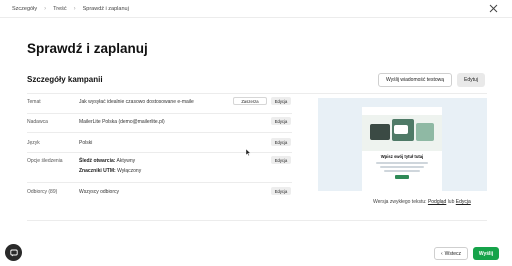 Image resolution: width=512 pixels, height=266 pixels. Describe the element at coordinates (24, 9) in the screenshot. I see `breadcrumb-item-details: Szczegóły` at that location.